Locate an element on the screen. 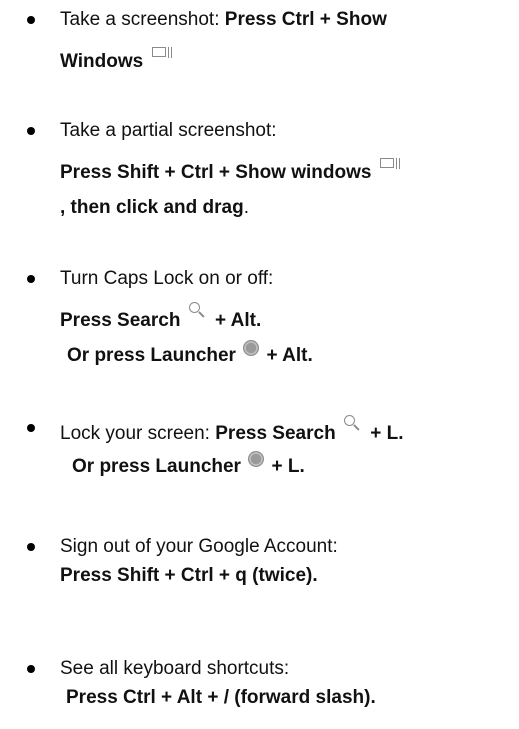 This screenshot has height=729, width=519. item-command: Press Ctrl + Show is located at coordinates (305, 19).